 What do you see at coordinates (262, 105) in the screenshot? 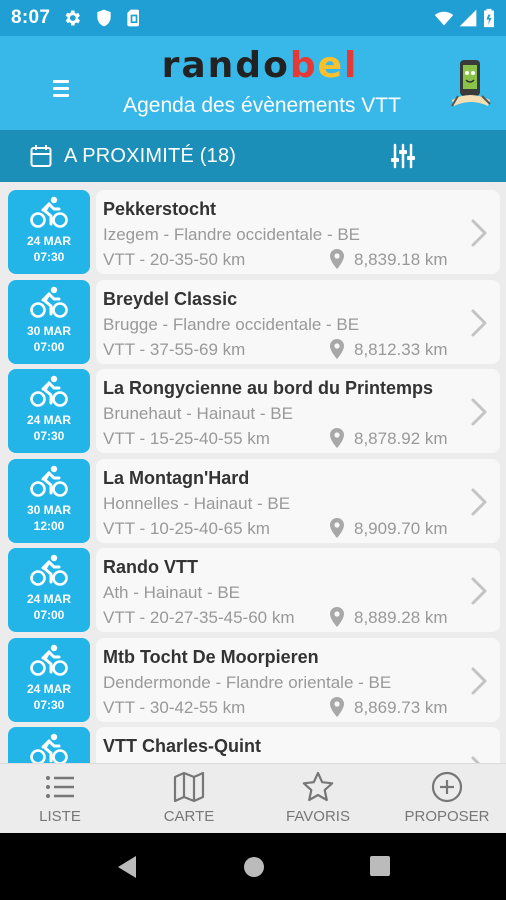
I see `app-subtitle: Agenda des évènements VTT` at bounding box center [262, 105].